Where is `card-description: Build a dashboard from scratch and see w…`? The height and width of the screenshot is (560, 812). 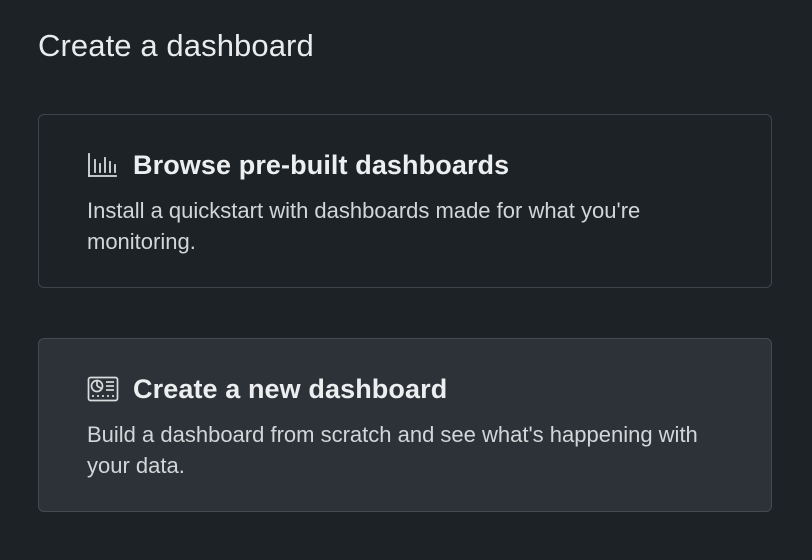
card-description: Build a dashboard from scratch and see w… is located at coordinates (392, 450).